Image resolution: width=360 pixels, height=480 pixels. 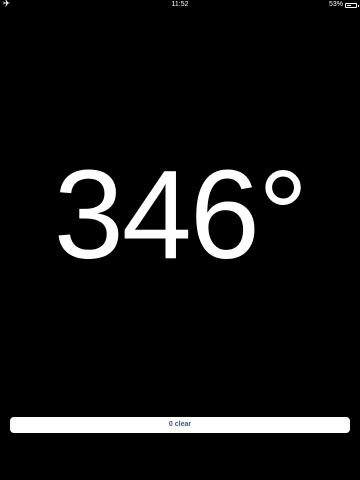 What do you see at coordinates (335, 4) in the screenshot?
I see `battery-percent: 53%` at bounding box center [335, 4].